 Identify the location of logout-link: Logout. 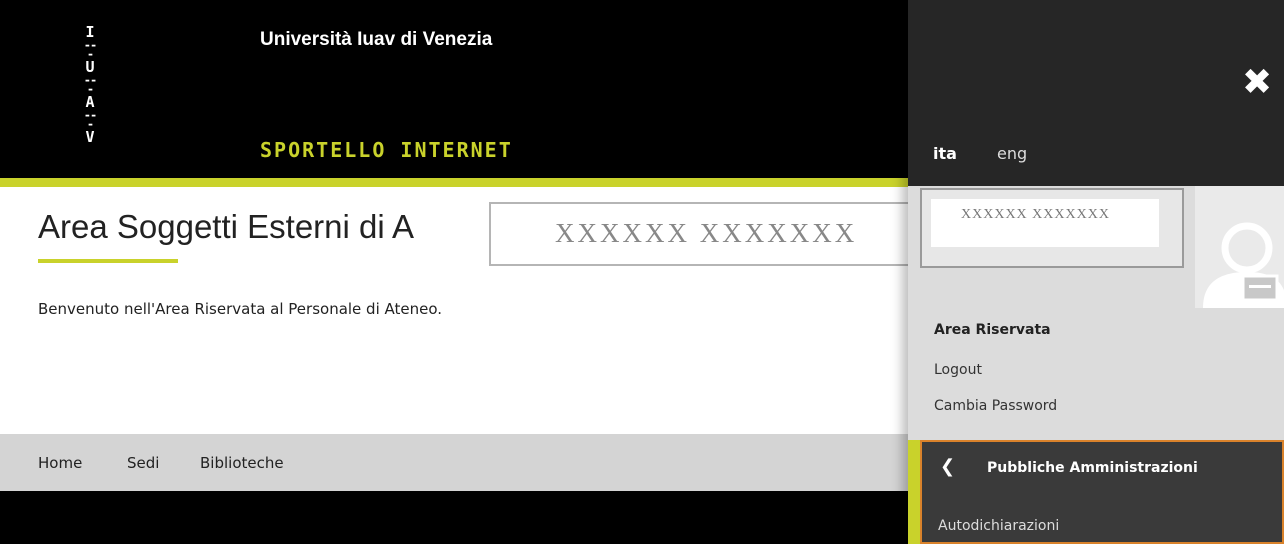
(958, 370).